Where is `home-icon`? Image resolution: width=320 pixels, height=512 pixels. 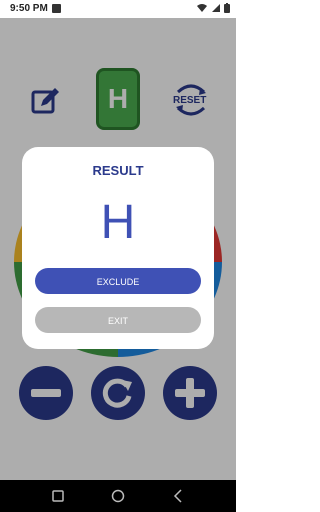 home-icon is located at coordinates (118, 496).